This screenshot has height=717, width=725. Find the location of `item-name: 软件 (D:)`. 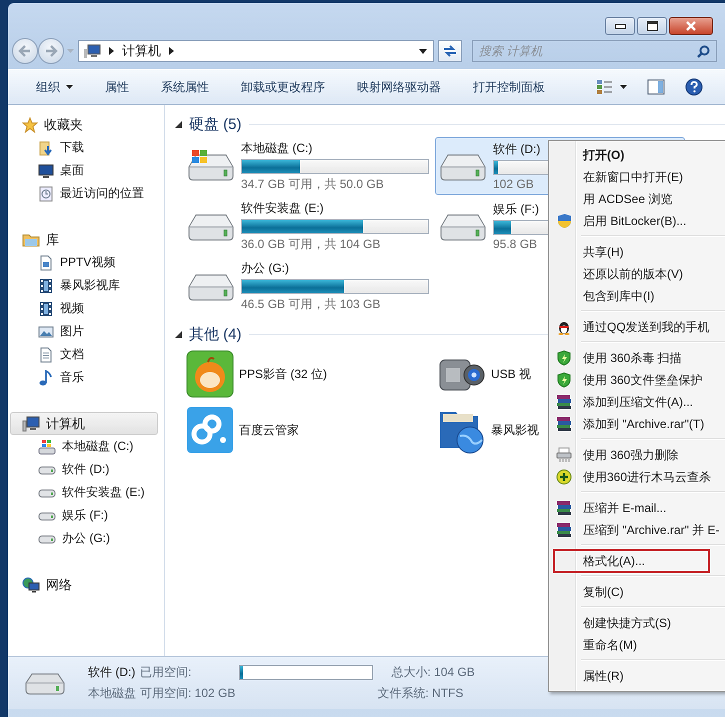

item-name: 软件 (D:) is located at coordinates (516, 149).